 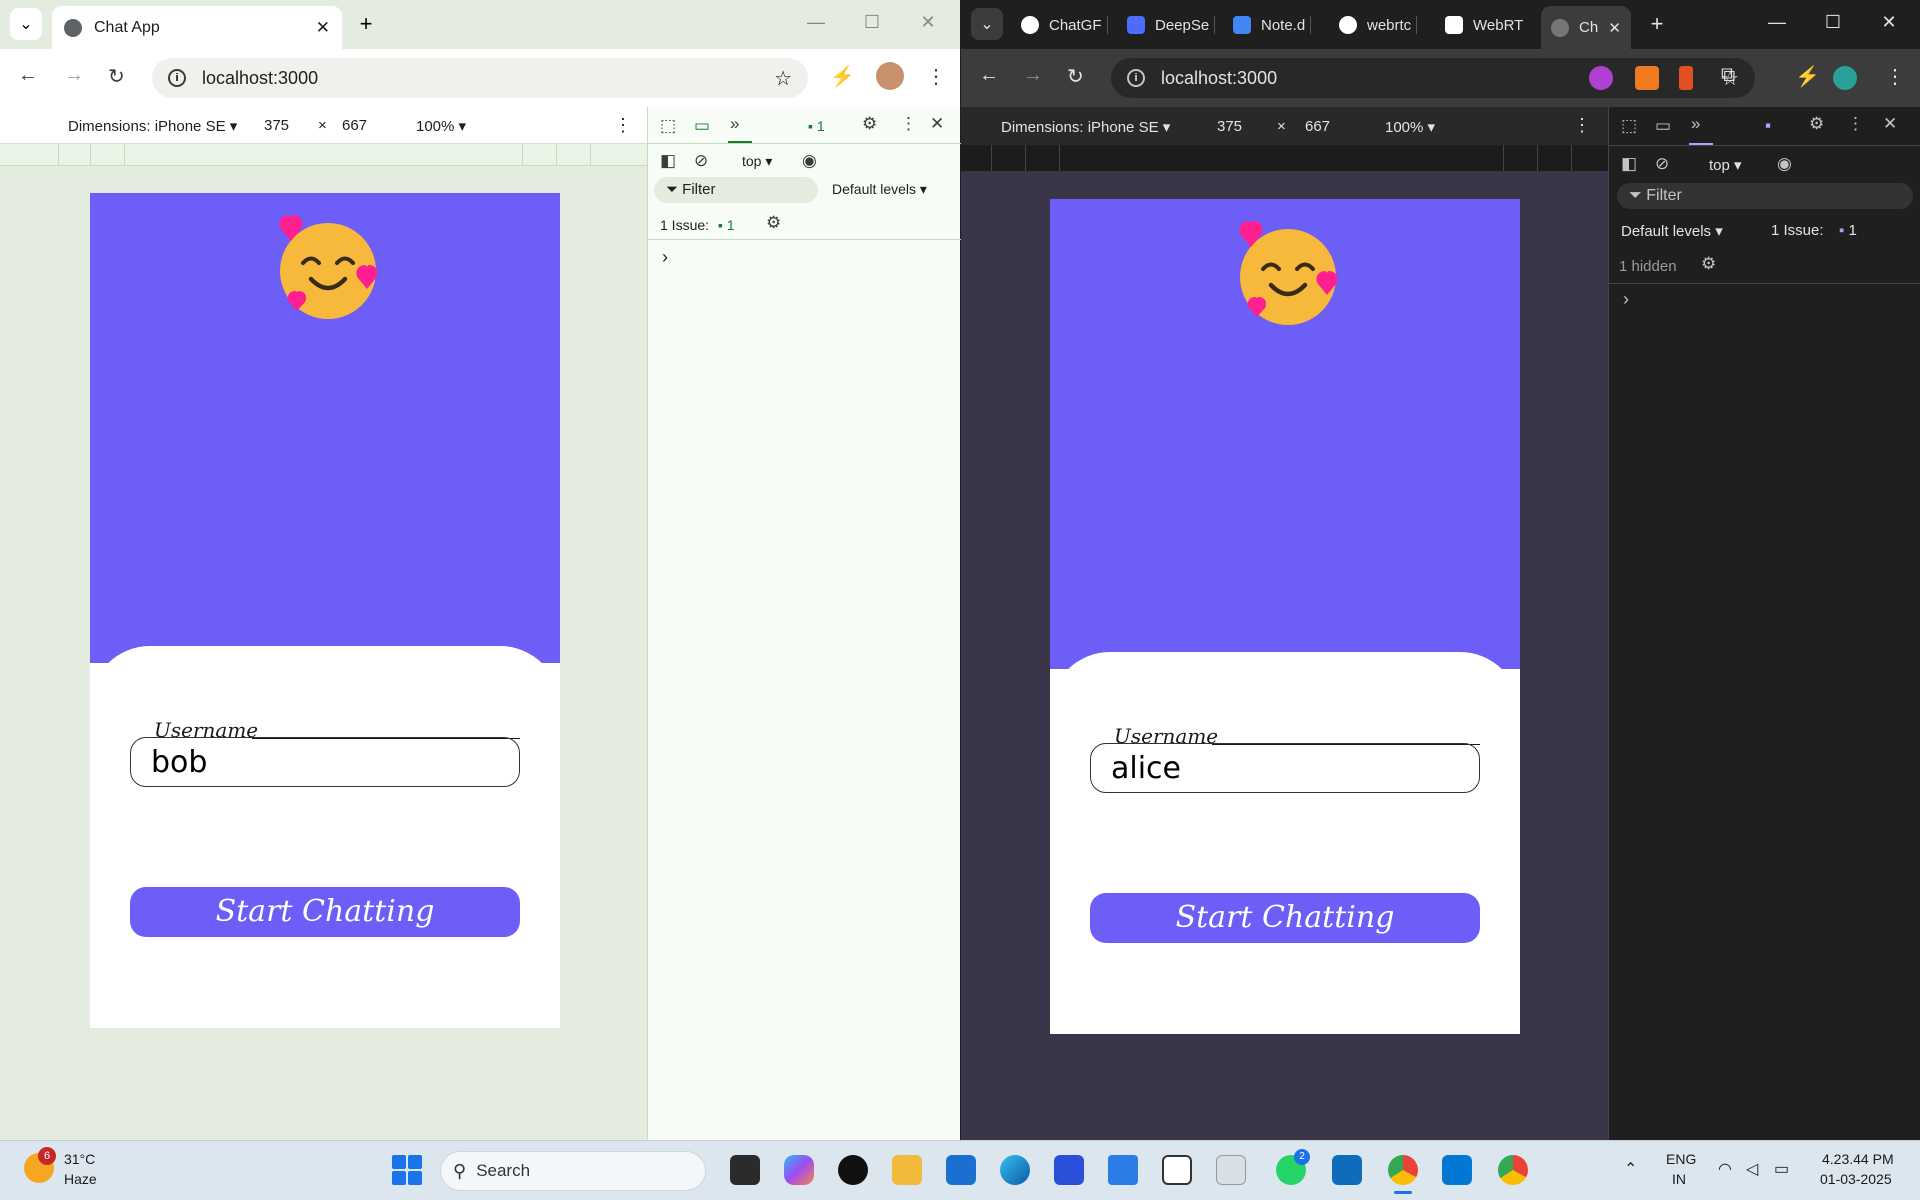 What do you see at coordinates (799, 1170) in the screenshot?
I see `copilot-icon` at bounding box center [799, 1170].